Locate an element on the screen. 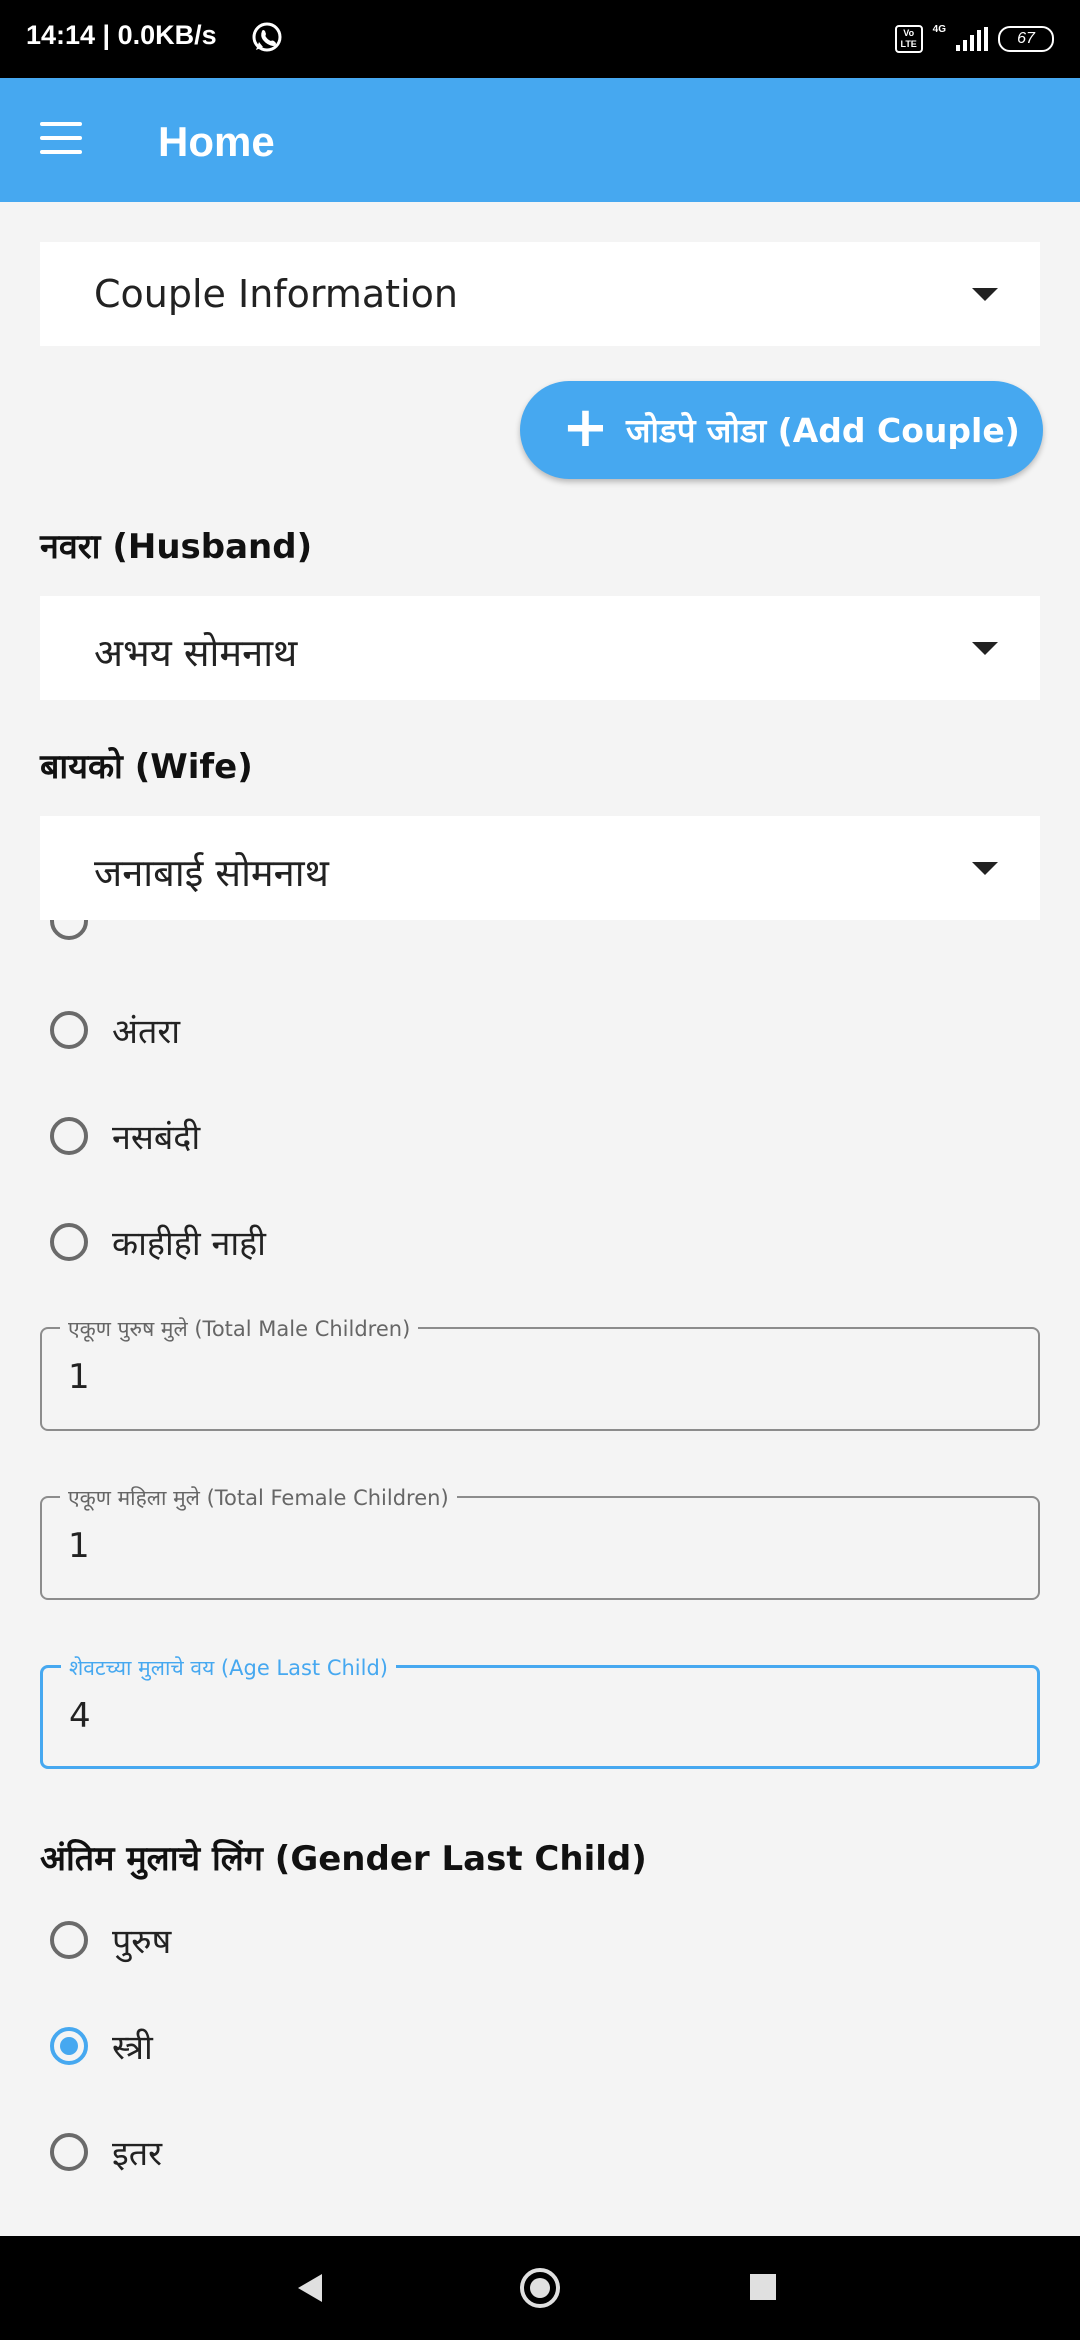  wife-label: बायको (Wife) is located at coordinates (146, 767).